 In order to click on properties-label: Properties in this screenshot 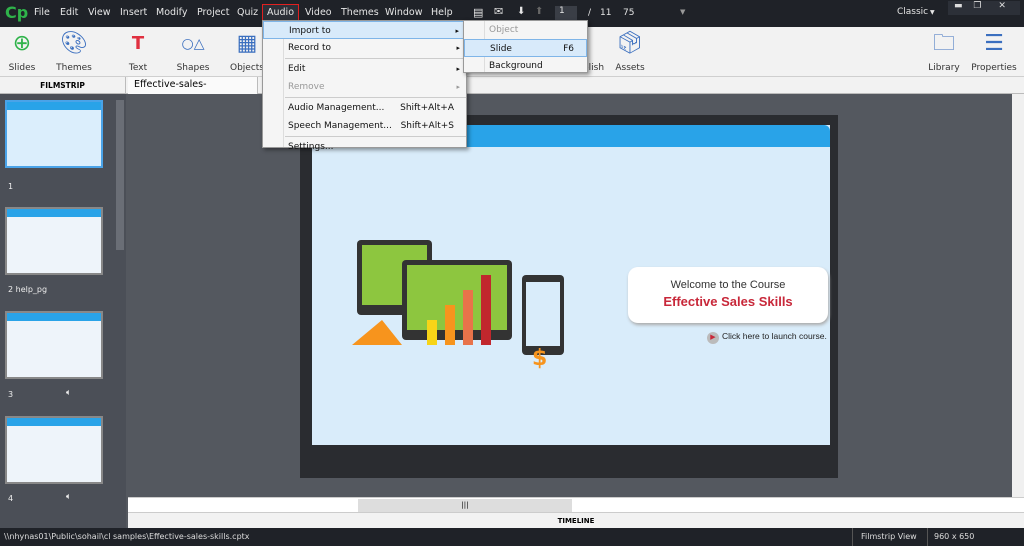, I will do `click(994, 68)`.